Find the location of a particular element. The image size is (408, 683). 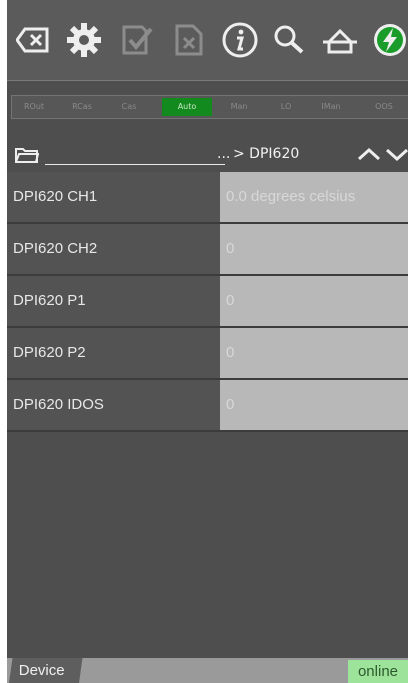

clear-icon is located at coordinates (33, 40).